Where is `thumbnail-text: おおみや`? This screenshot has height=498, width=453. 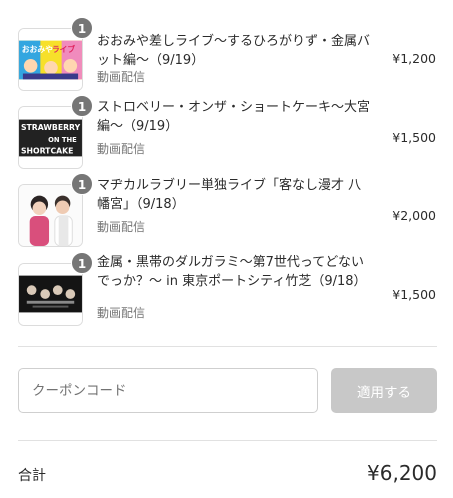 thumbnail-text: おおみや is located at coordinates (37, 49).